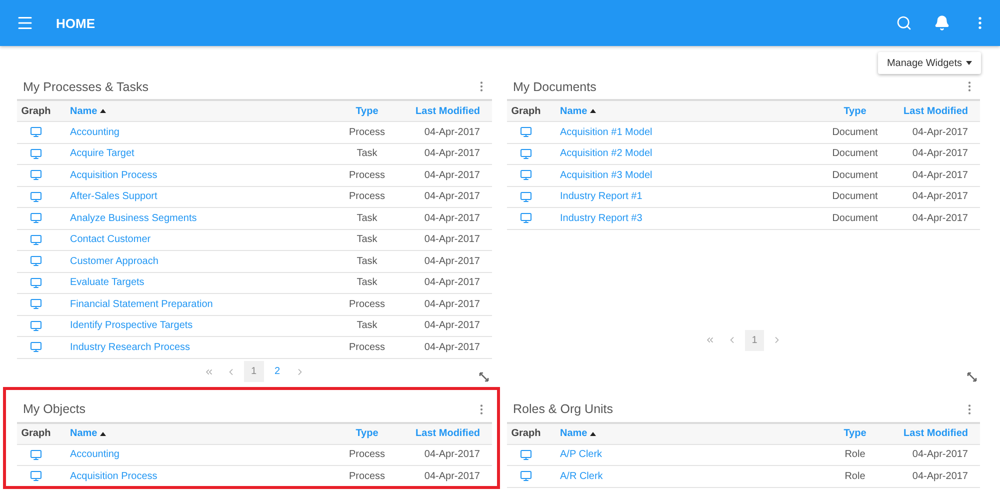 This screenshot has height=493, width=1000. Describe the element at coordinates (563, 409) in the screenshot. I see `widget-title: Roles & Org Units` at that location.